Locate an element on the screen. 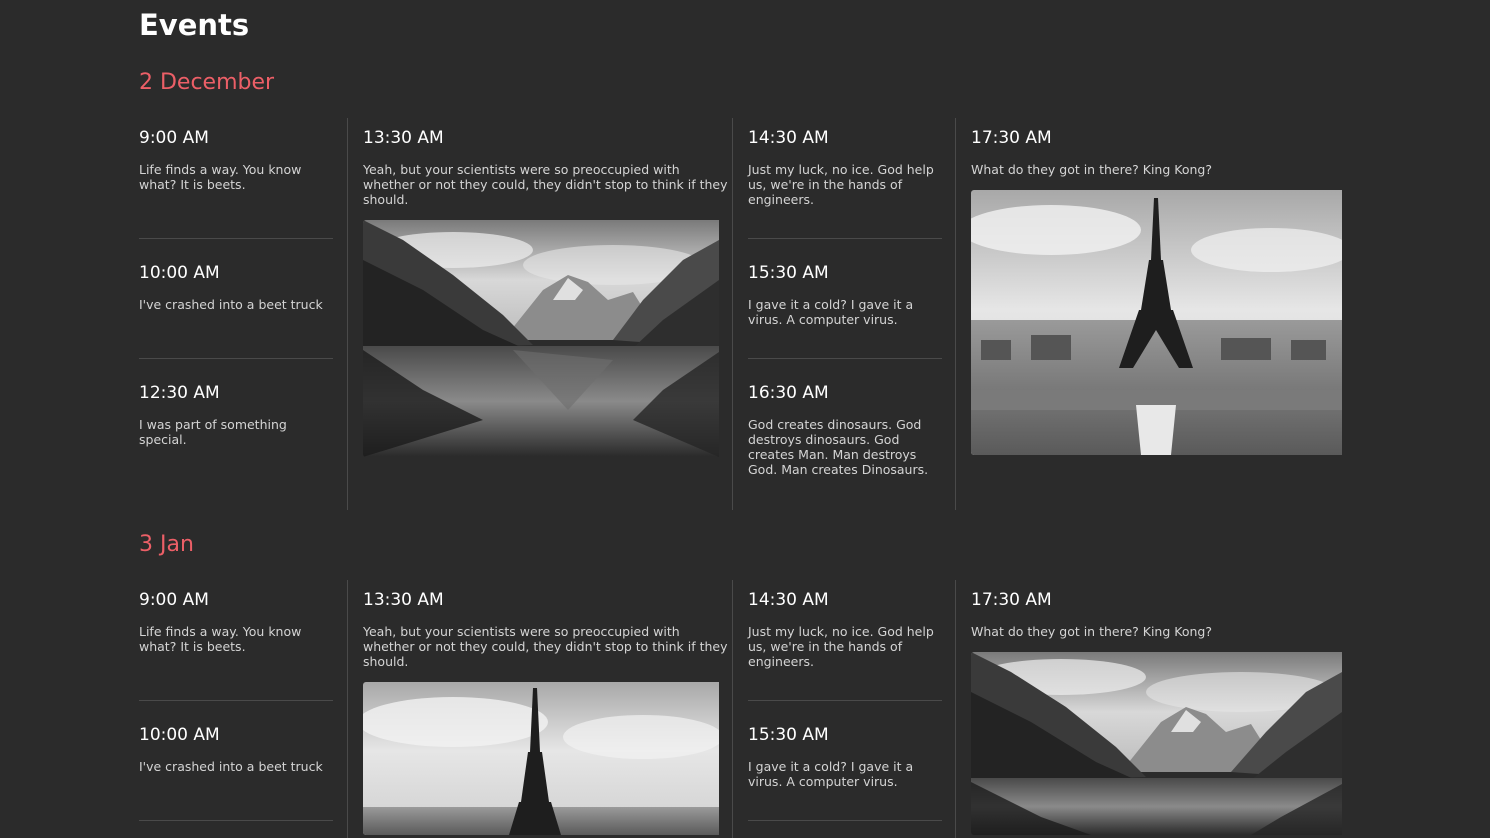  page-title: Events is located at coordinates (194, 25).